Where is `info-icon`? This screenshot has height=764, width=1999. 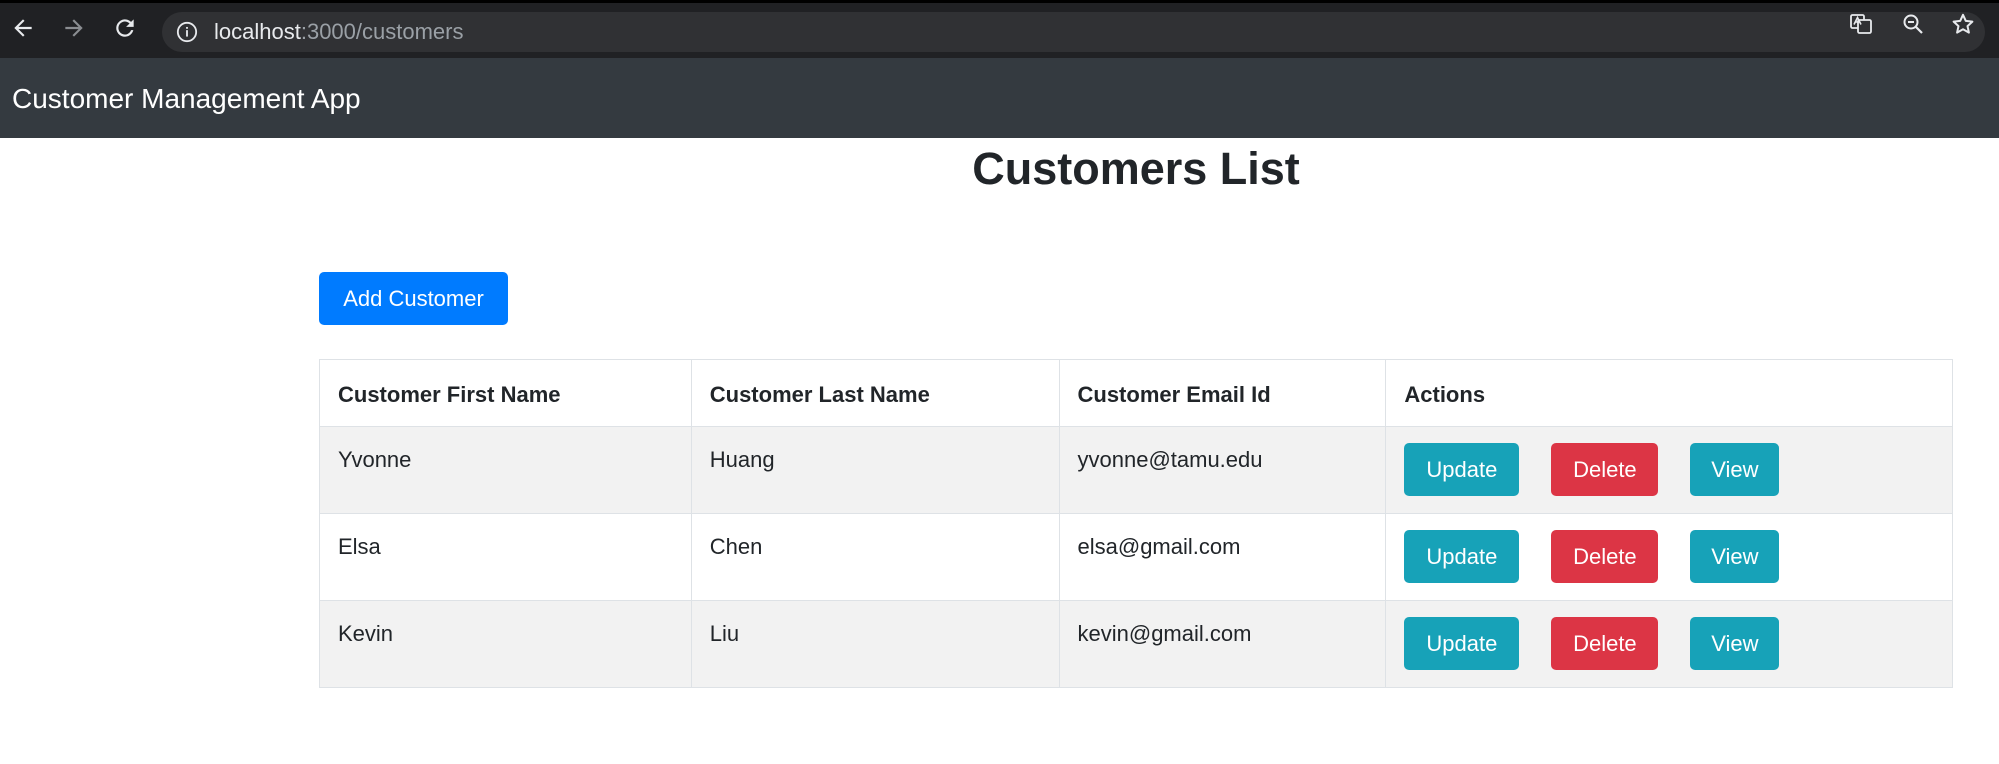 info-icon is located at coordinates (187, 32).